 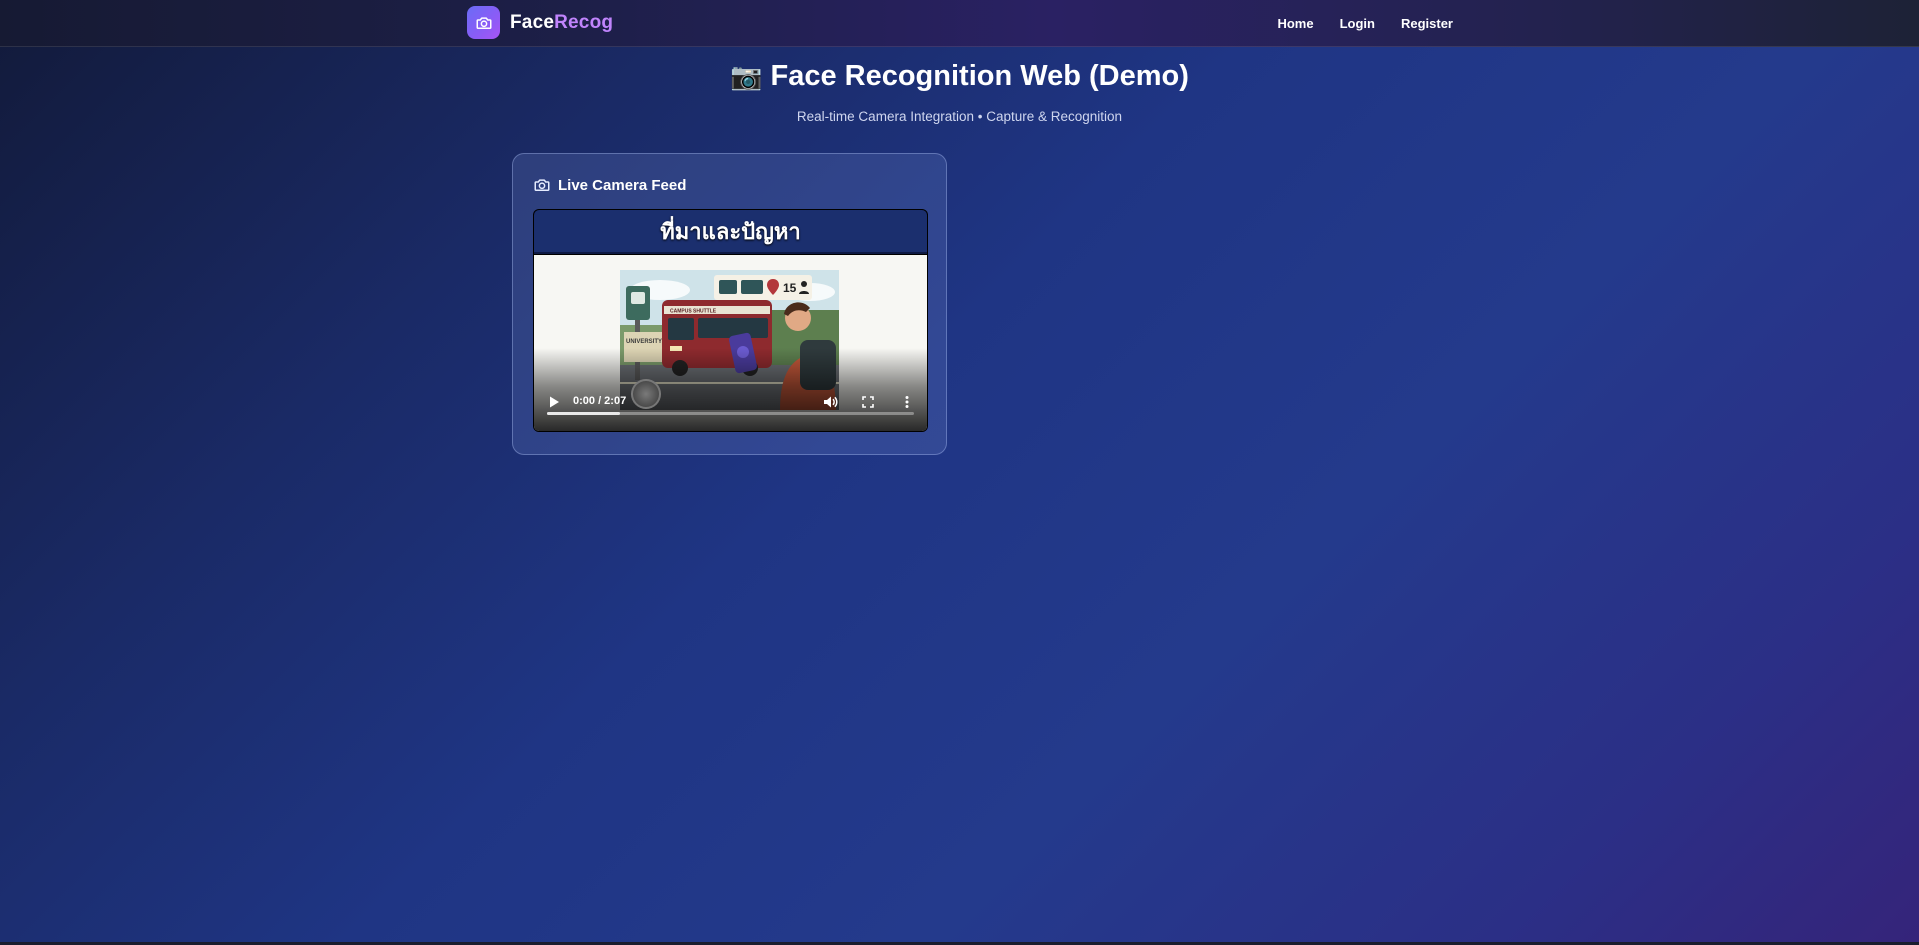 I want to click on brand-logo-camera-icon, so click(x=483, y=22).